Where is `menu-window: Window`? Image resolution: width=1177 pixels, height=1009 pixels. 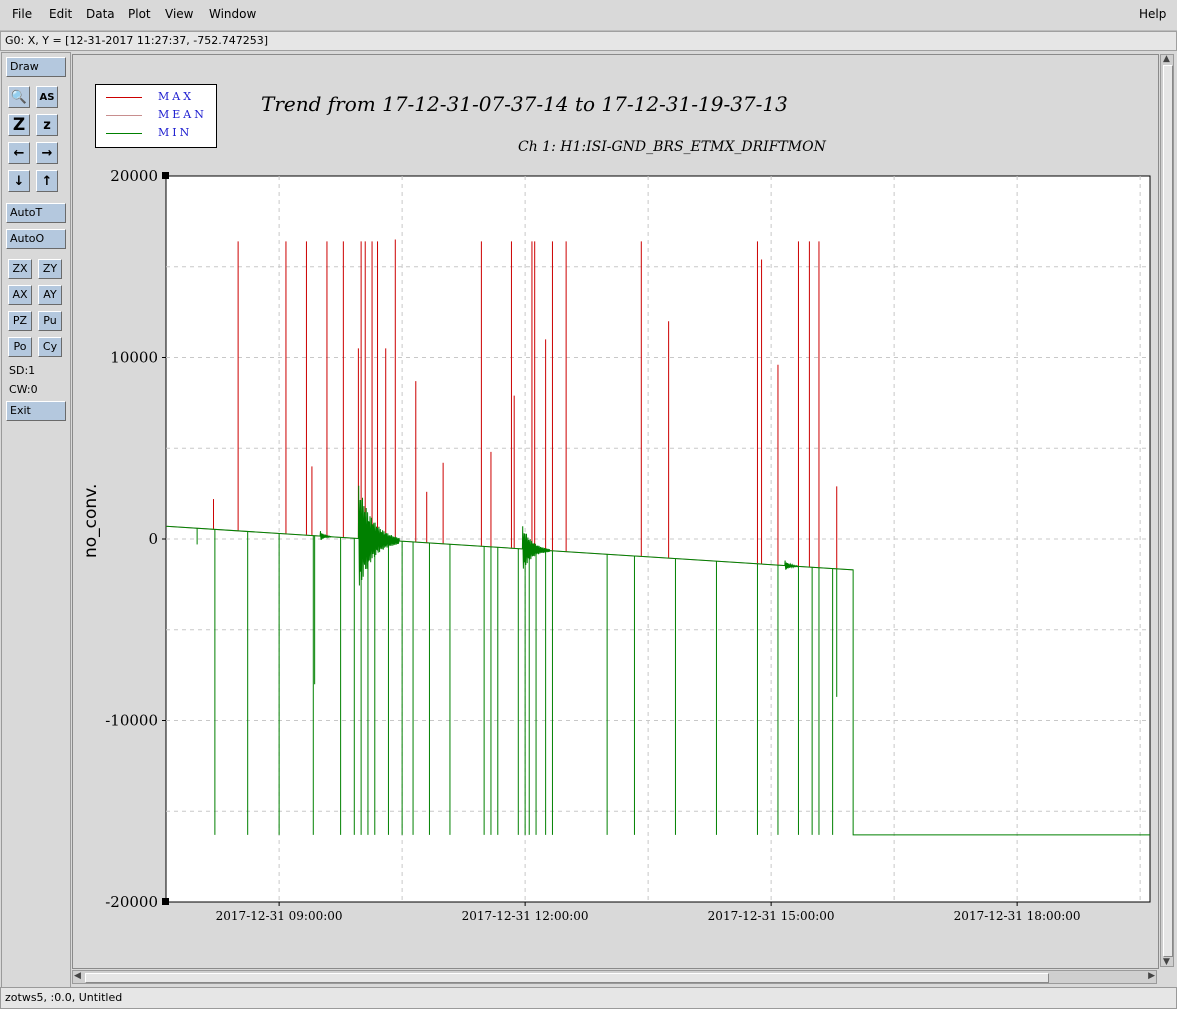 menu-window: Window is located at coordinates (232, 14).